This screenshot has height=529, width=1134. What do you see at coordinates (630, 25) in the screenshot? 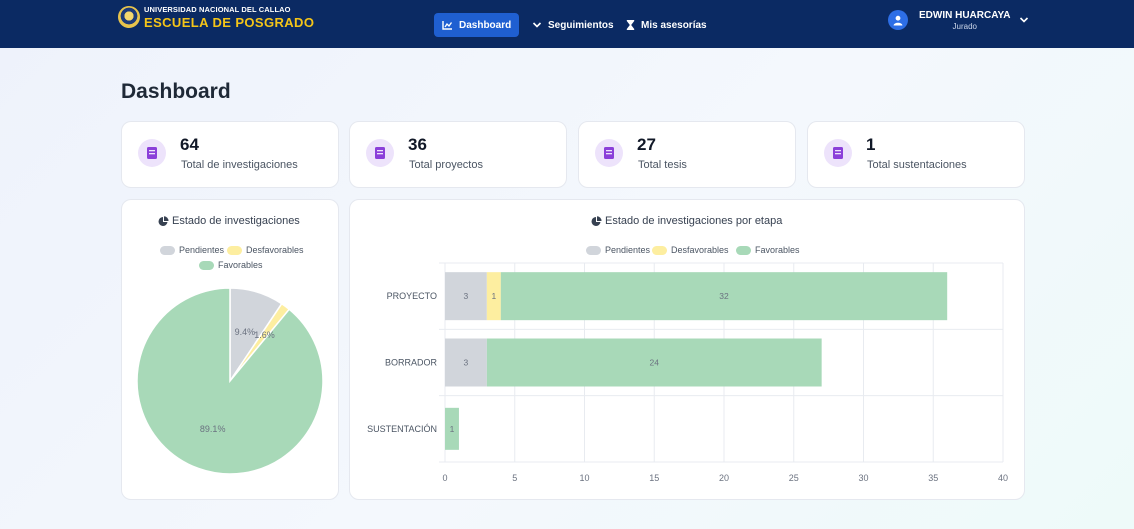
I see `hourglass-icon` at bounding box center [630, 25].